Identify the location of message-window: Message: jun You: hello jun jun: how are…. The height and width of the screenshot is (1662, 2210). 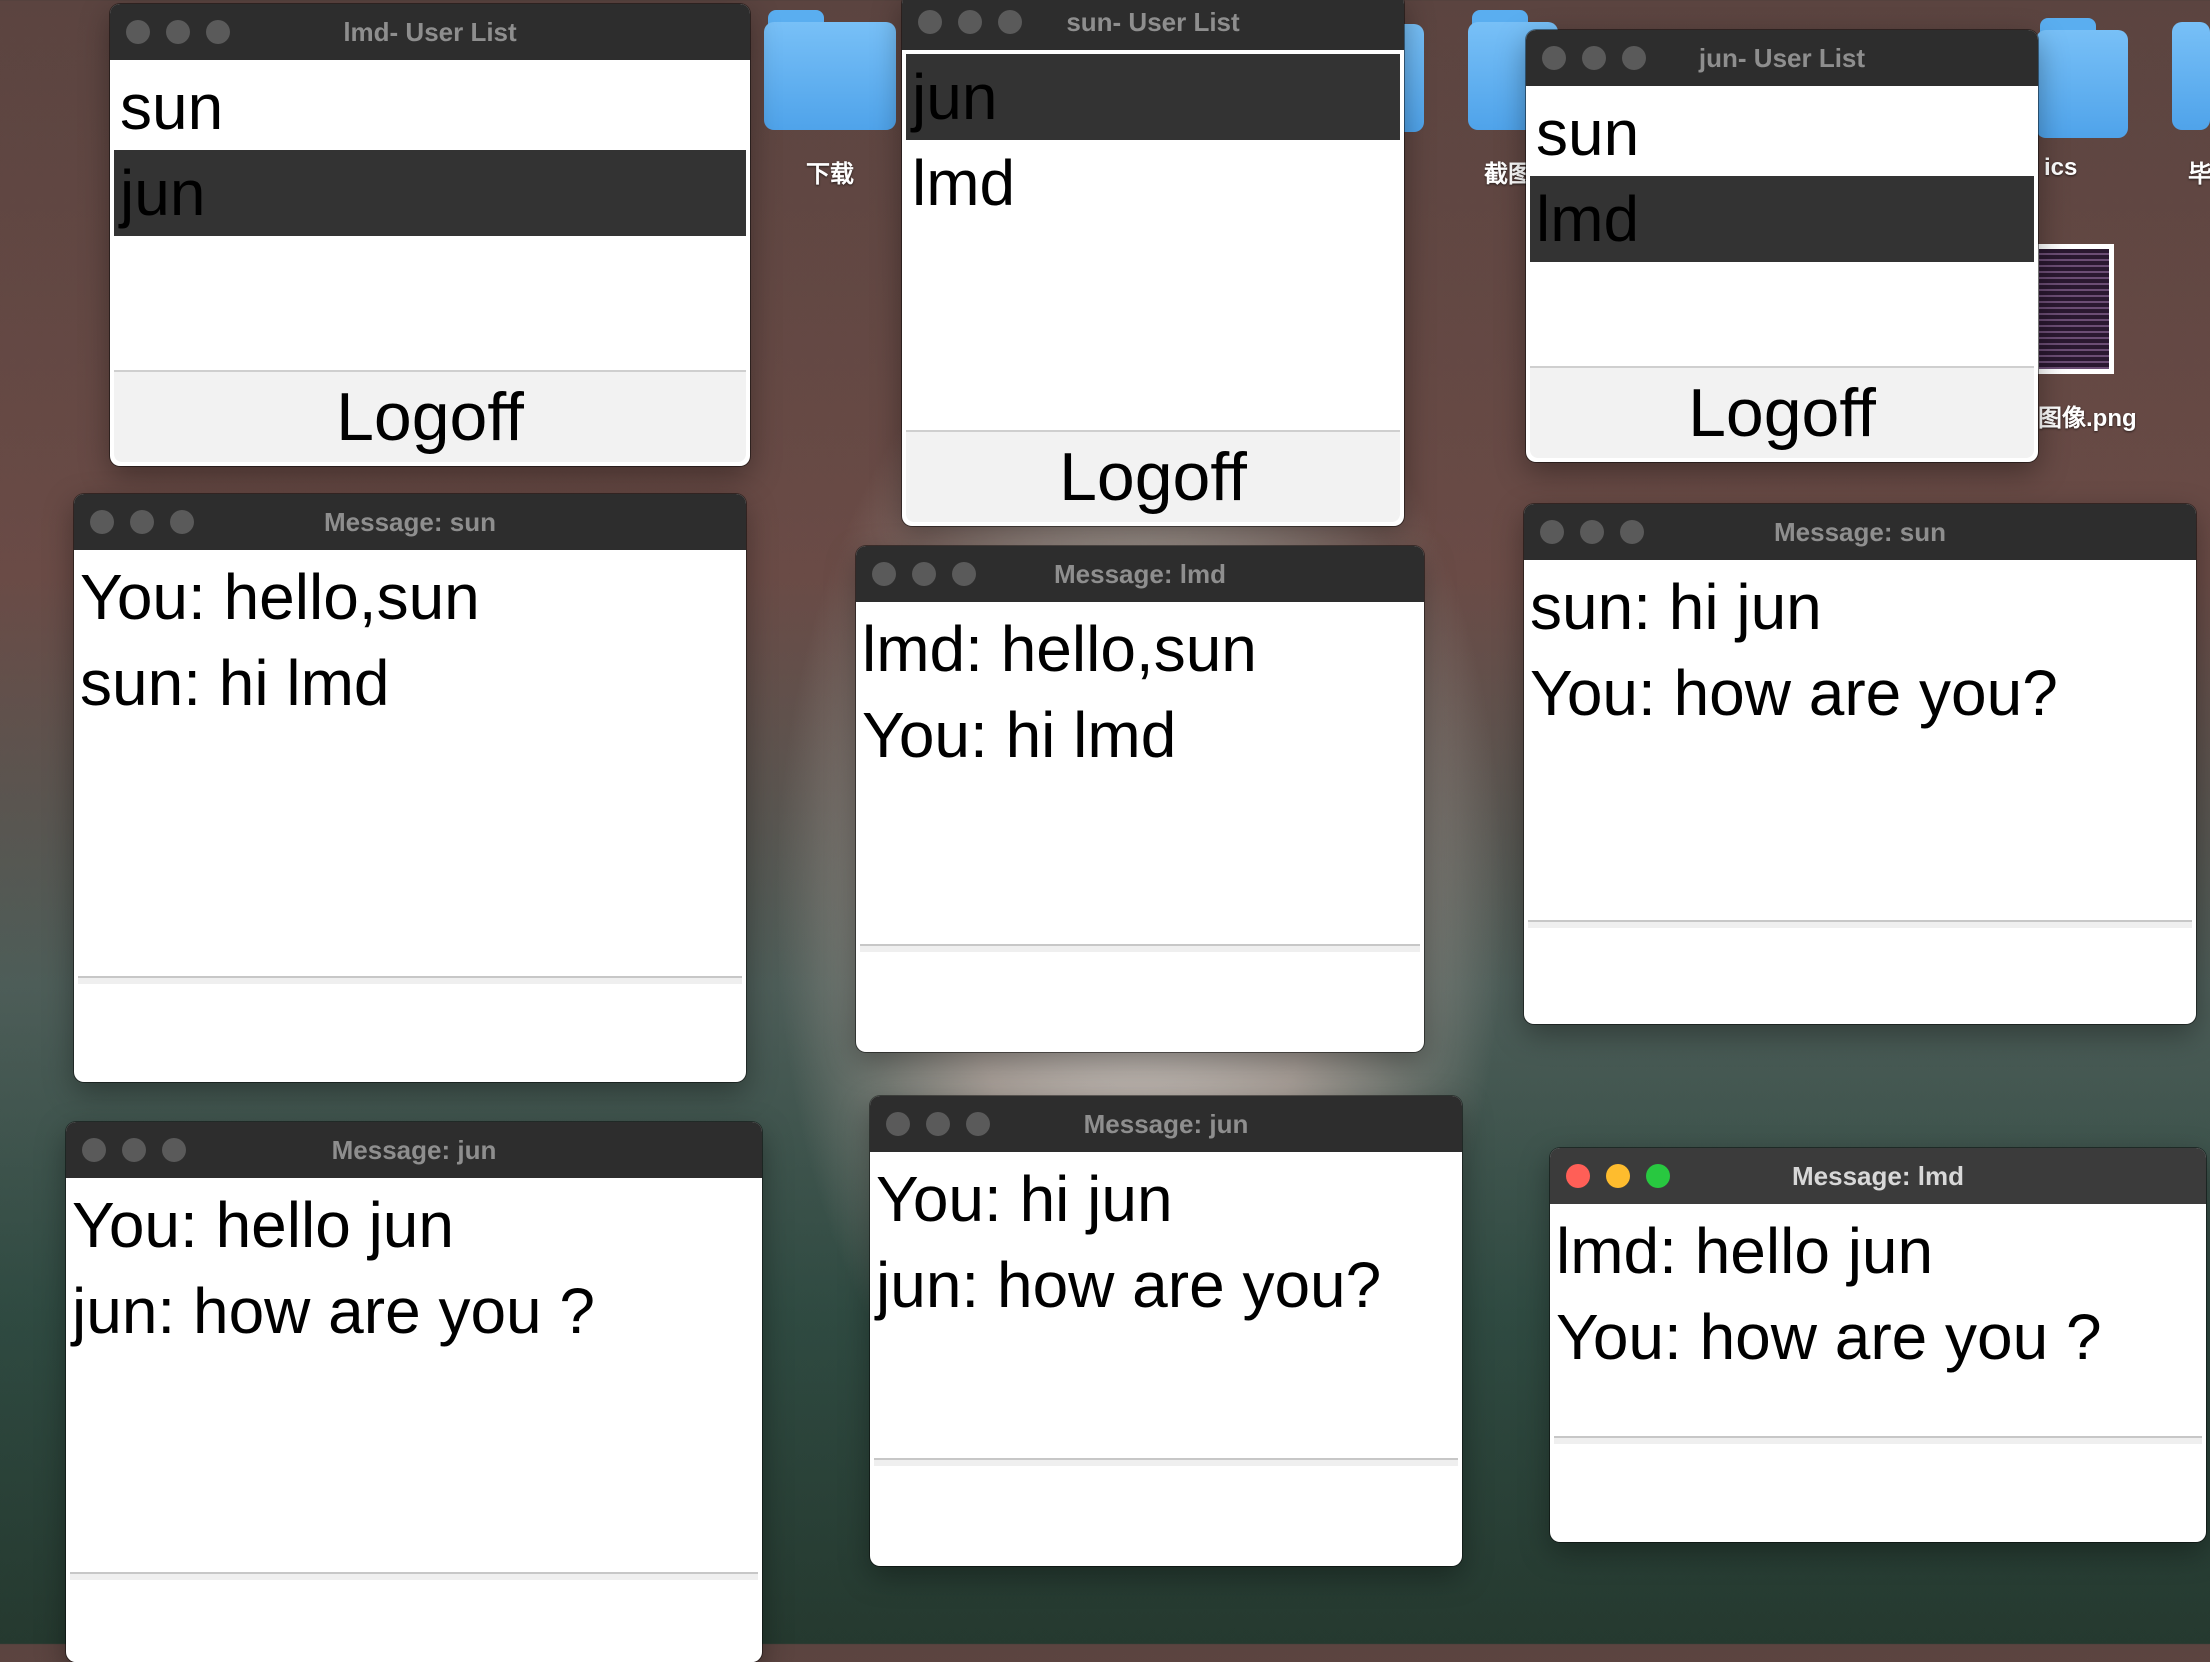
(414, 1392).